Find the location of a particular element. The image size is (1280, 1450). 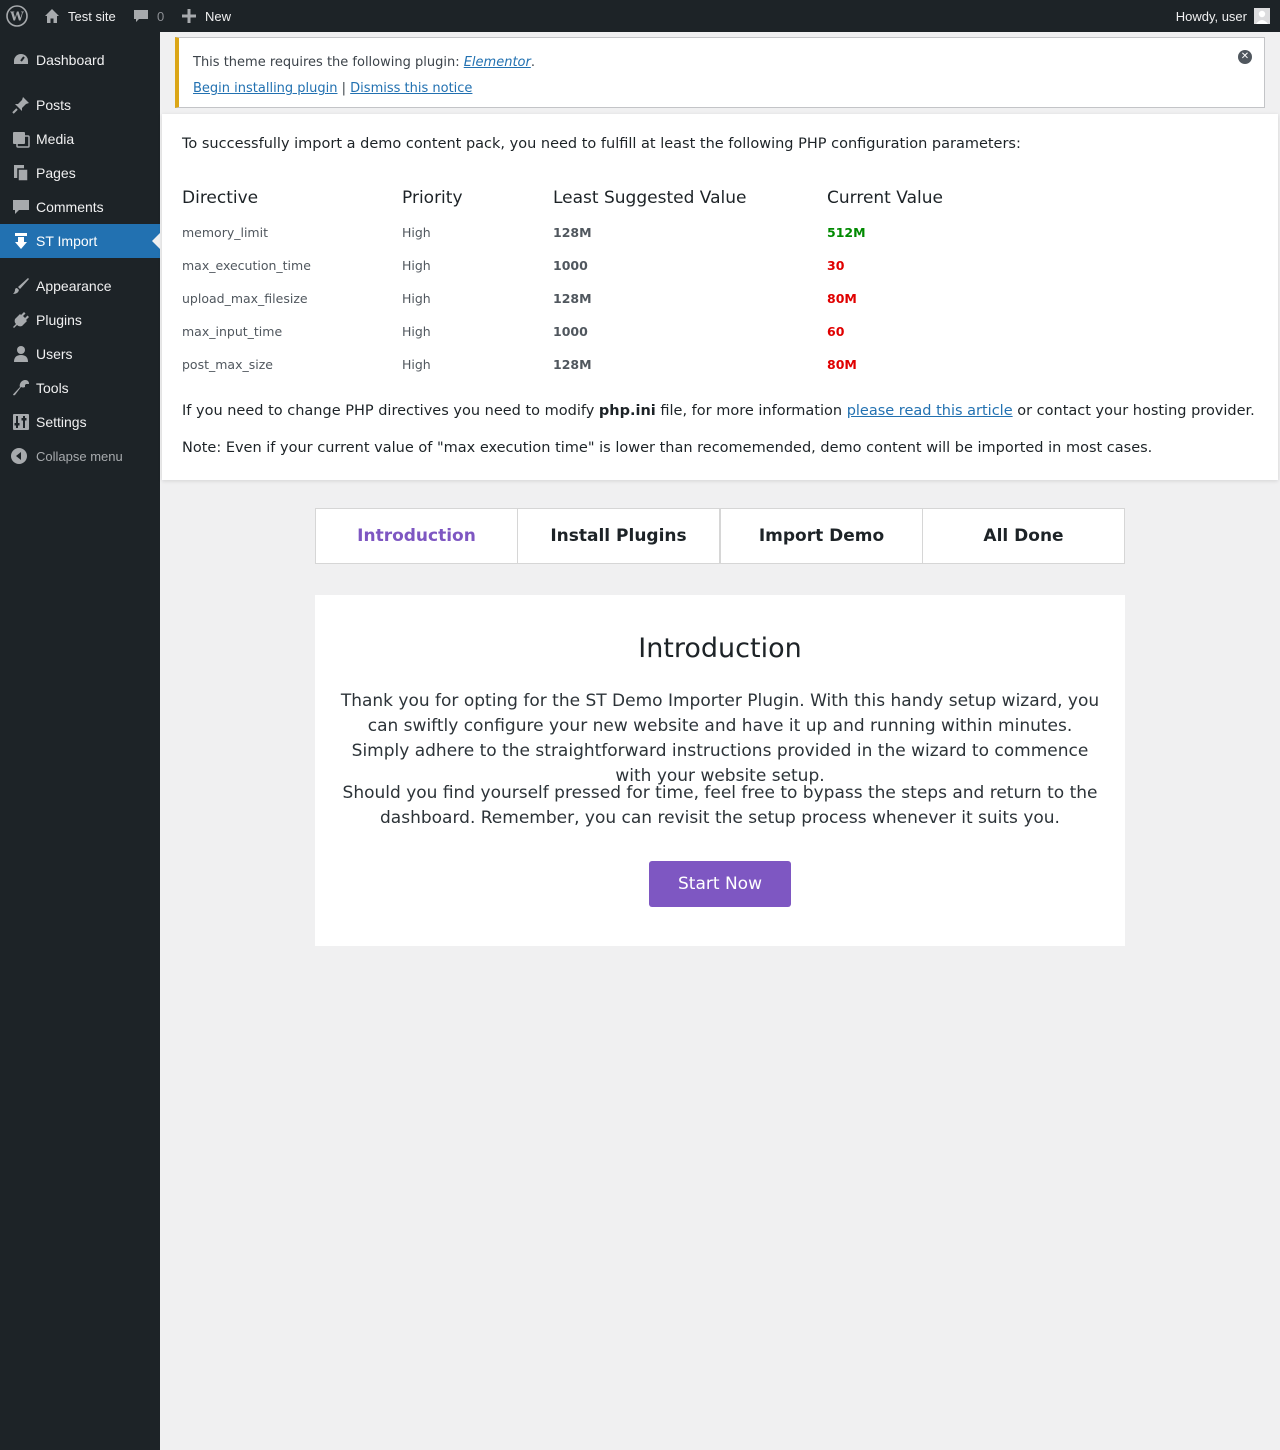

tab-import-demo: Import Demo is located at coordinates (821, 536).